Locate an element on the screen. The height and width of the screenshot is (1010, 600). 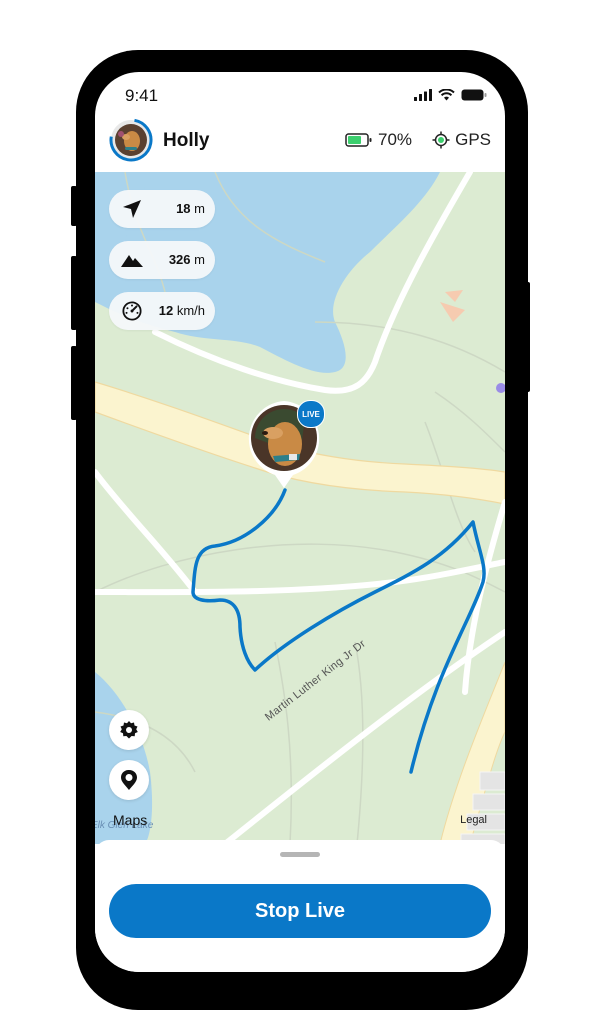
cellular-signal-icon is located at coordinates (423, 95).